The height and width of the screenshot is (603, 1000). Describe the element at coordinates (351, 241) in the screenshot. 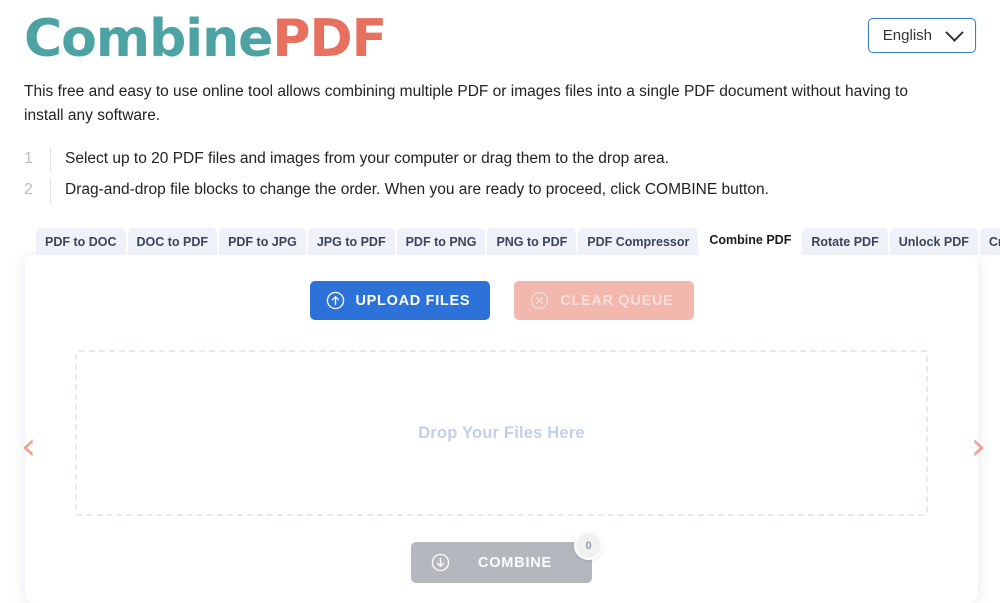

I see `tab-jpg-to-pdf: JPG to PDF` at that location.